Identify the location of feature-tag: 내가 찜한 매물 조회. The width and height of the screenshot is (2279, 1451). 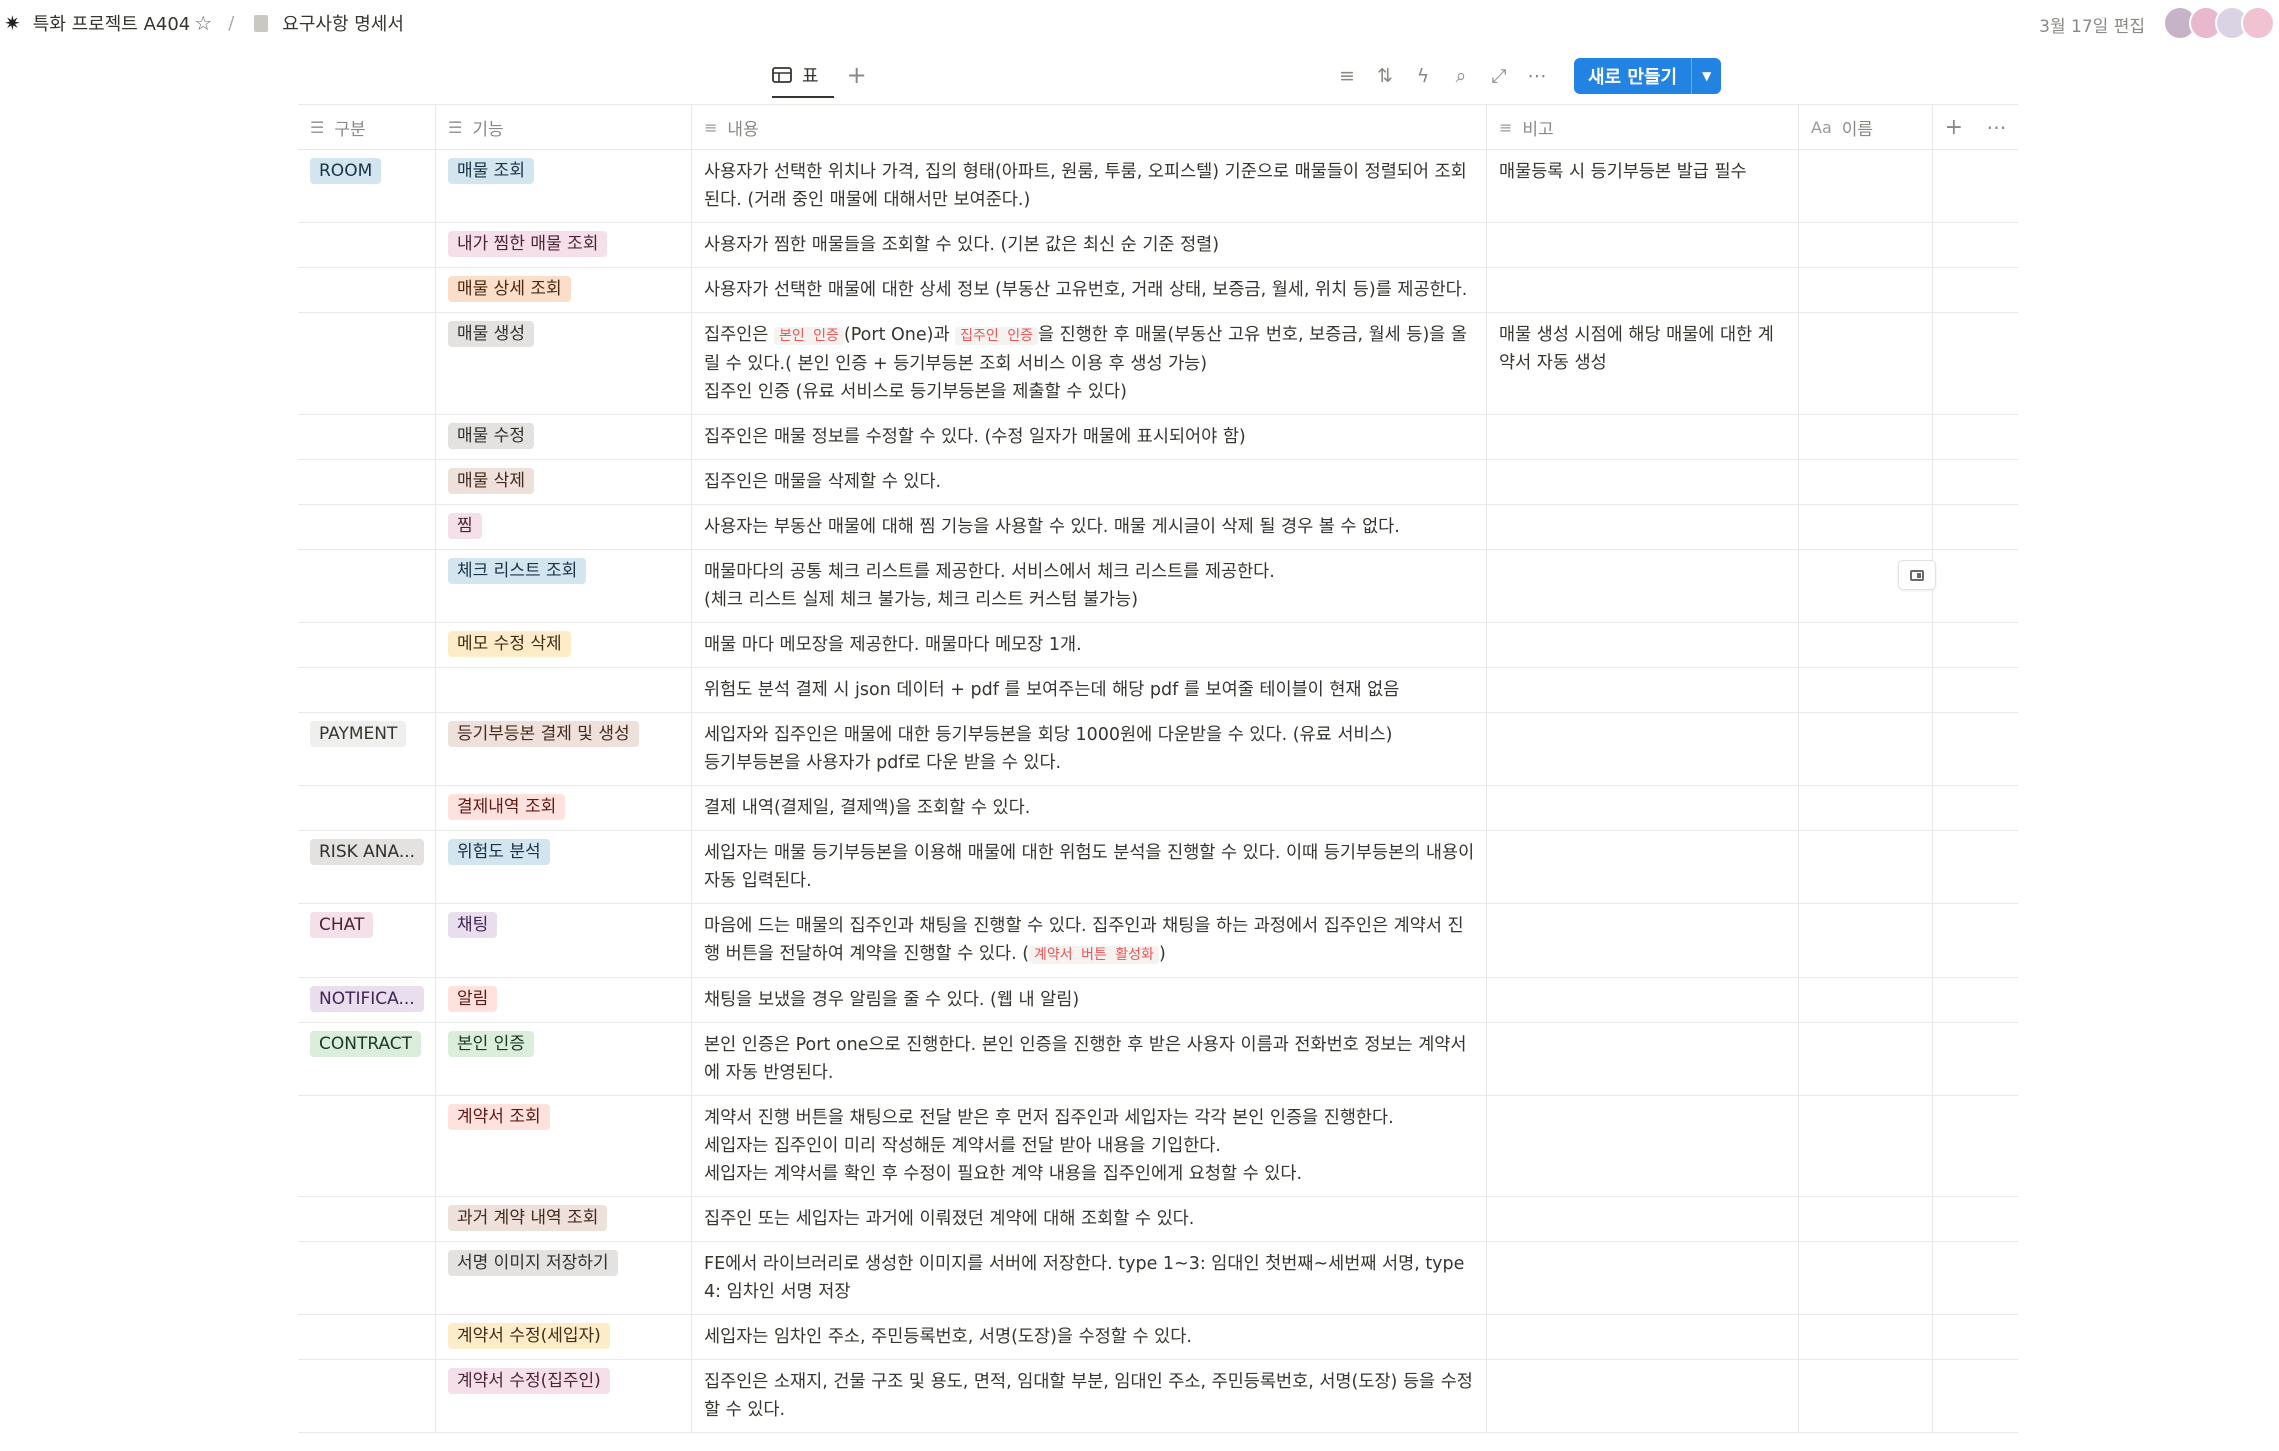
(528, 244).